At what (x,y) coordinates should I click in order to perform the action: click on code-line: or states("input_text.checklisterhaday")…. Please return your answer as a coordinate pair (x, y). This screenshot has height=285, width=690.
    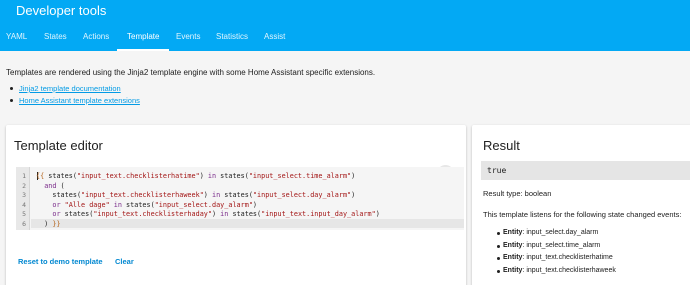
    Looking at the image, I should click on (216, 214).